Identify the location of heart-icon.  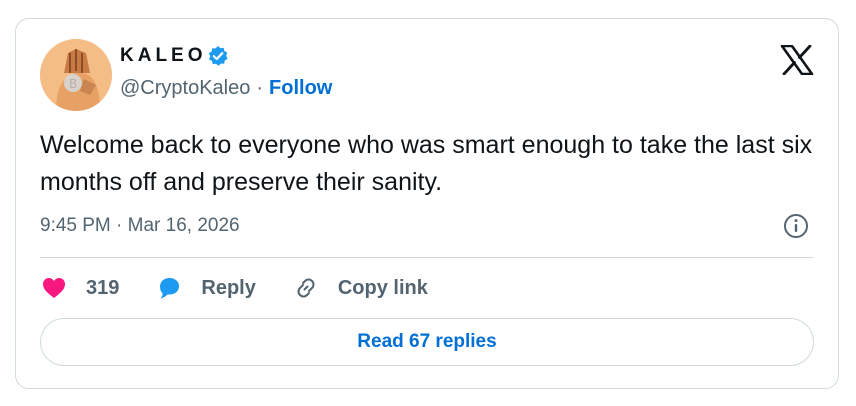
(54, 288).